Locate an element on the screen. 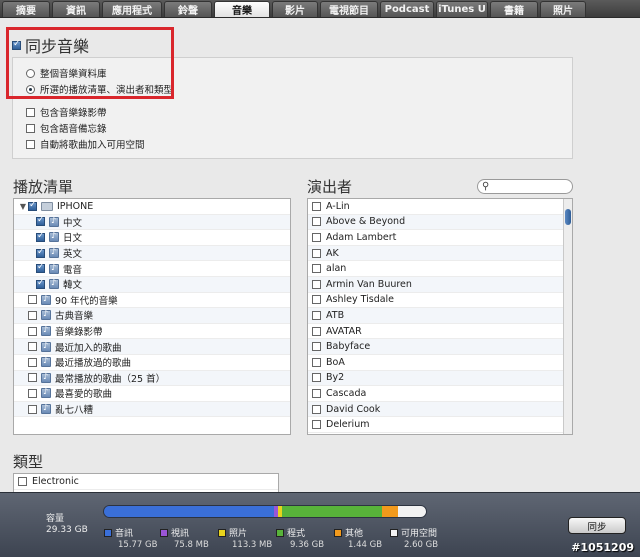 This screenshot has width=640, height=557. playlist-row: 亂七八糟 is located at coordinates (152, 409).